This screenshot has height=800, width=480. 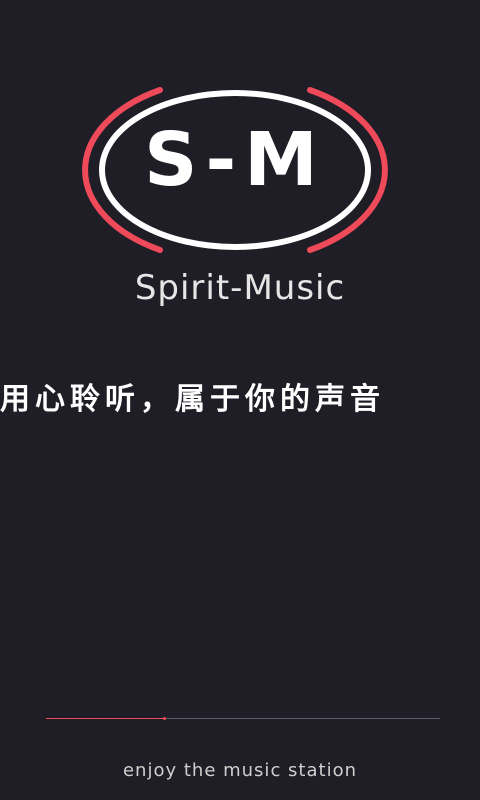 What do you see at coordinates (192, 399) in the screenshot?
I see `slogan: 用心聆听，属于你的声音` at bounding box center [192, 399].